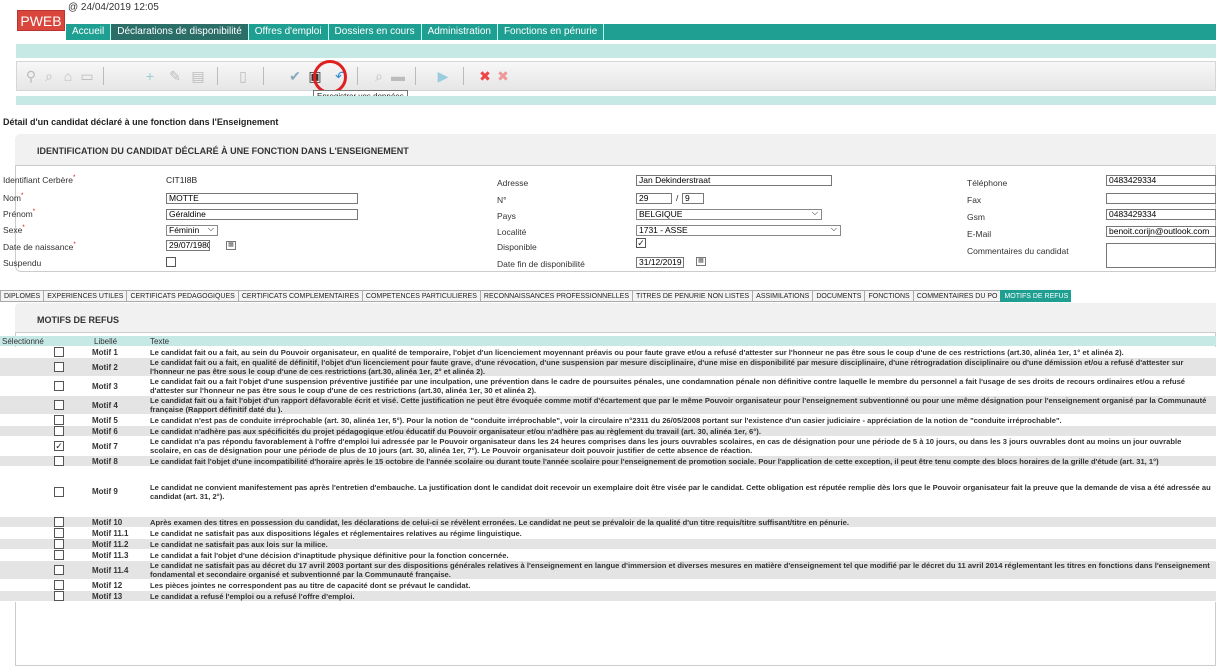 Image resolution: width=1216 pixels, height=666 pixels. Describe the element at coordinates (1018, 251) in the screenshot. I see `label-commentaires: Commentaires du candidat` at that location.